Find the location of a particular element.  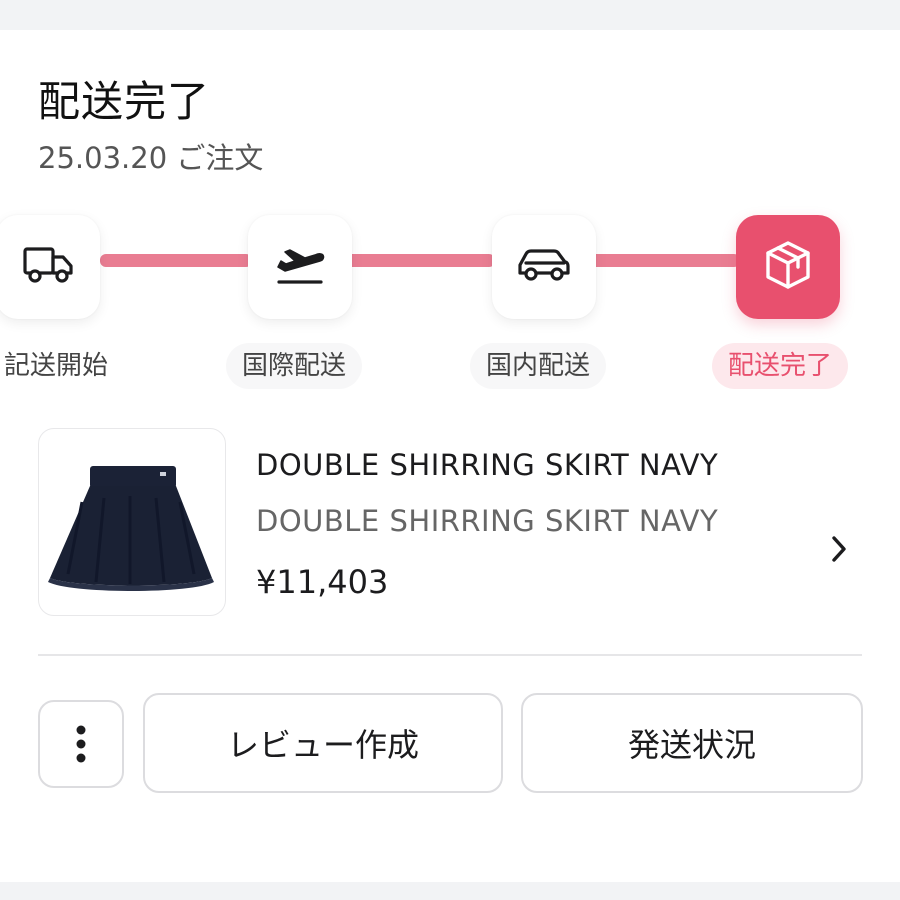

divider is located at coordinates (450, 655).